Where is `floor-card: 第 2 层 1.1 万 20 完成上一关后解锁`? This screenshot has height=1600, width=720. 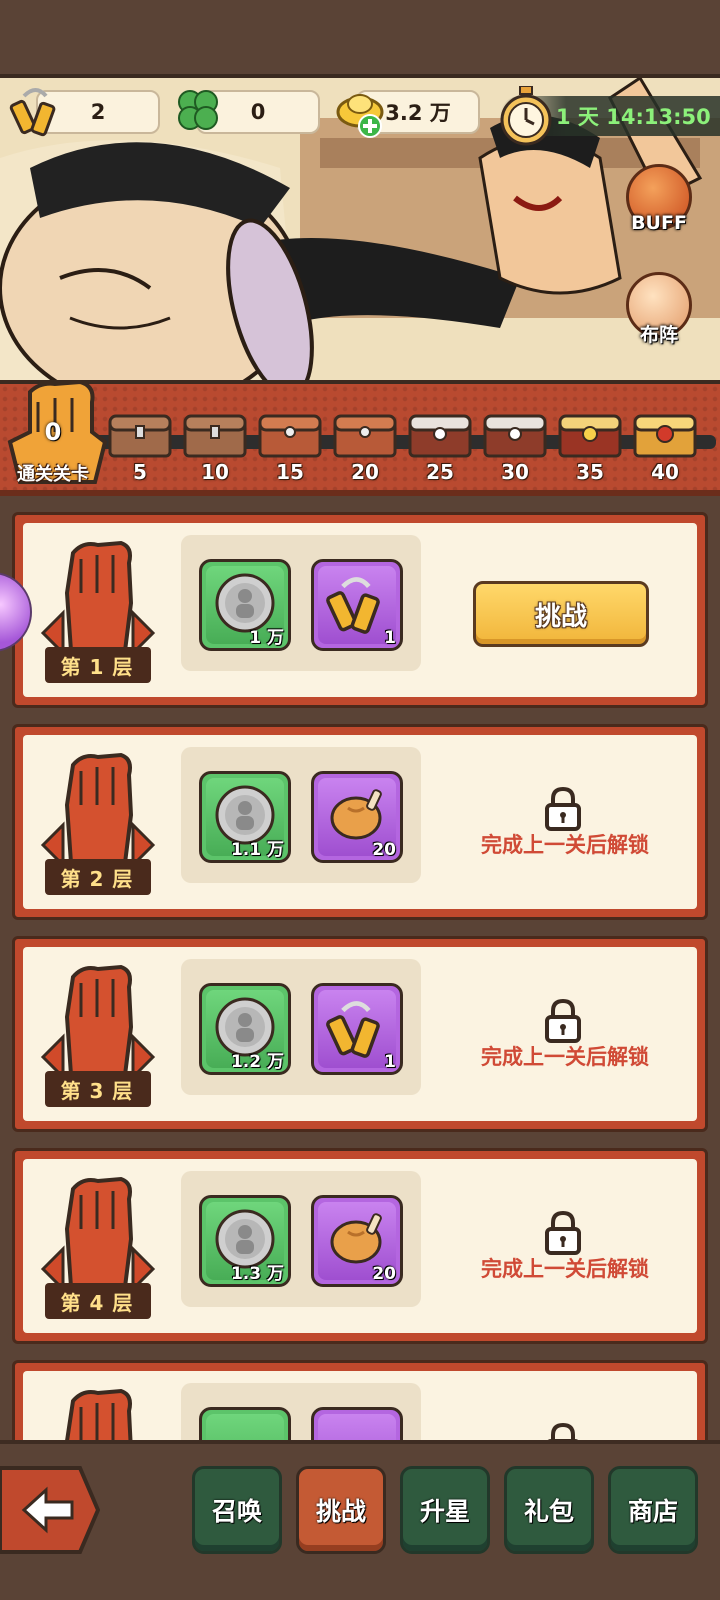 floor-card: 第 2 层 1.1 万 20 完成上一关后解锁 is located at coordinates (360, 822).